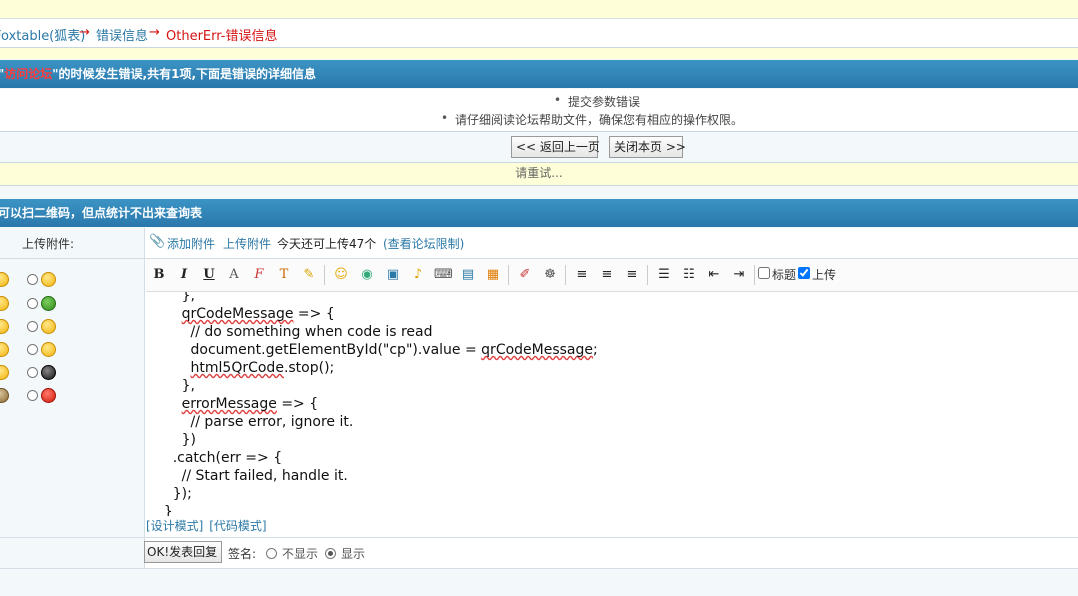 This screenshot has height=596, width=1078. What do you see at coordinates (539, 74) in the screenshot?
I see `error-panel-header: "访问论坛"的时候发生错误,共有1项,下面是错误的详细信息` at bounding box center [539, 74].